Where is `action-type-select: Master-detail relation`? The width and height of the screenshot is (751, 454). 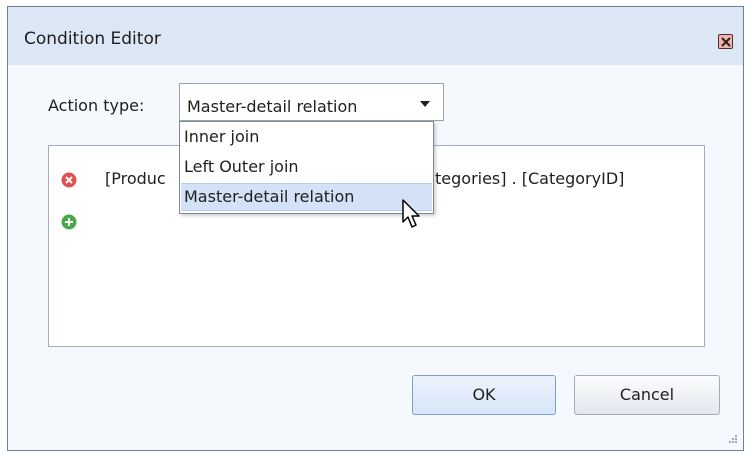 action-type-select: Master-detail relation is located at coordinates (311, 102).